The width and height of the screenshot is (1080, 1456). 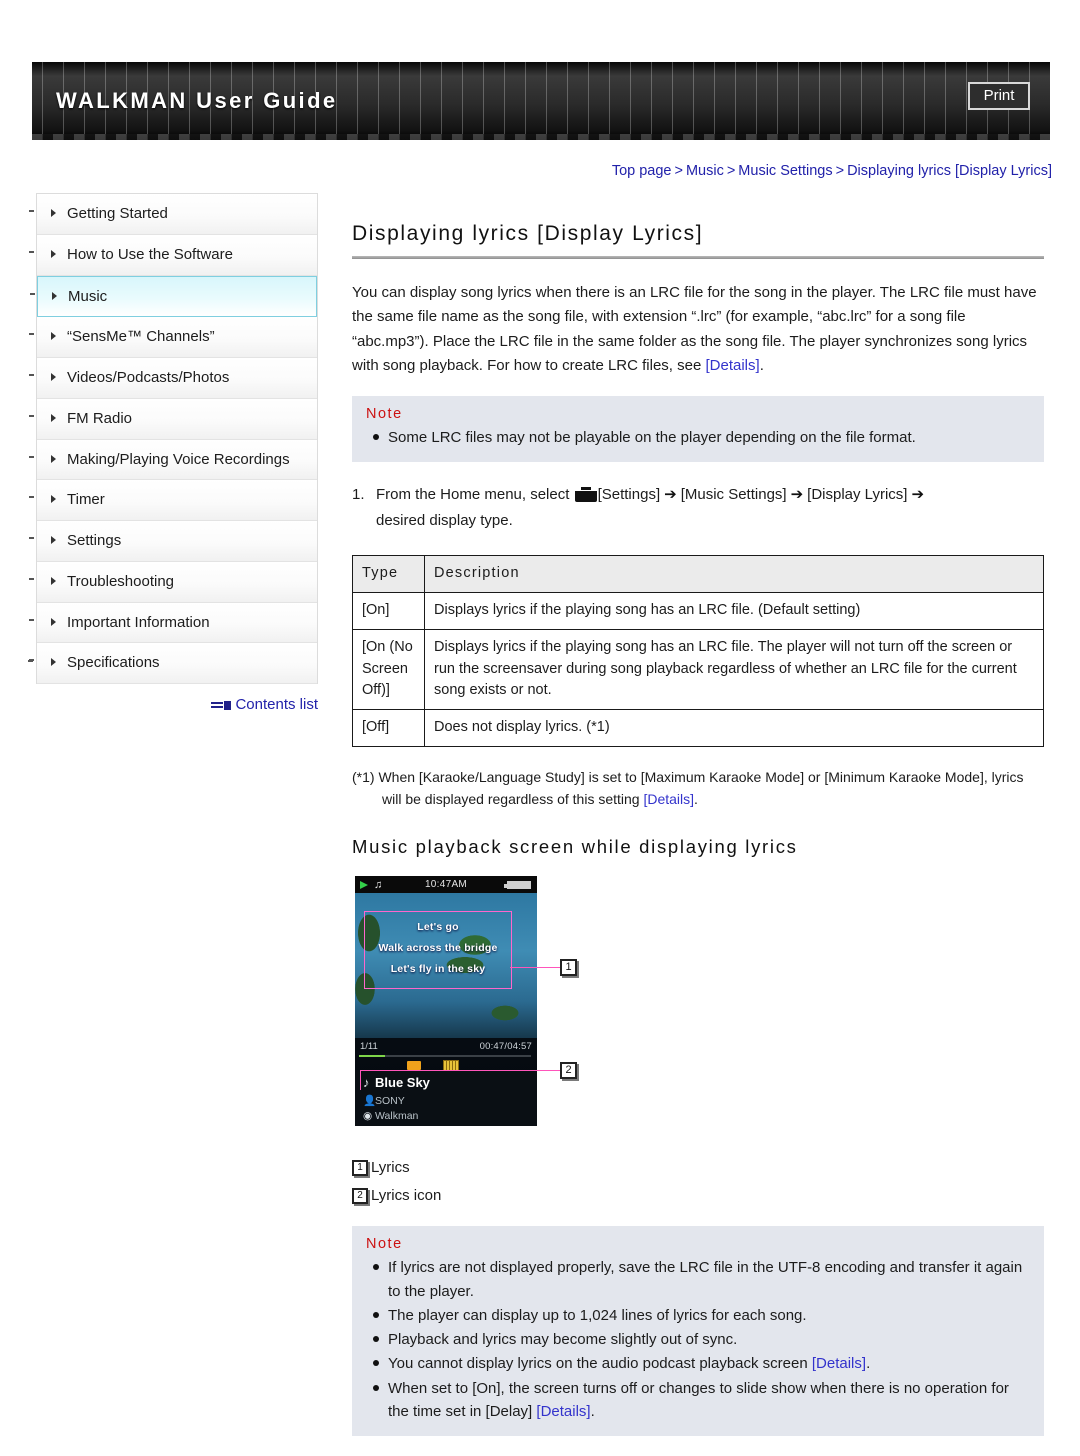 I want to click on contents-list-icon, so click(x=221, y=705).